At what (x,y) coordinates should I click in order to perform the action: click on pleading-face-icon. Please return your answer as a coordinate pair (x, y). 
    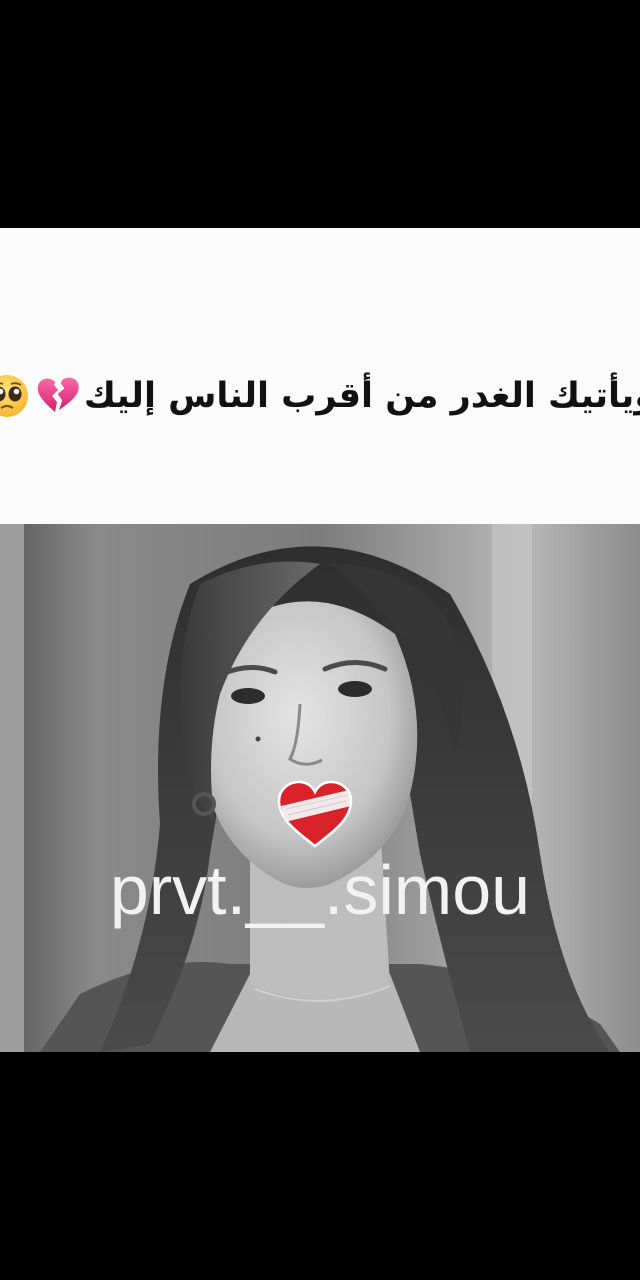
    Looking at the image, I should click on (14, 396).